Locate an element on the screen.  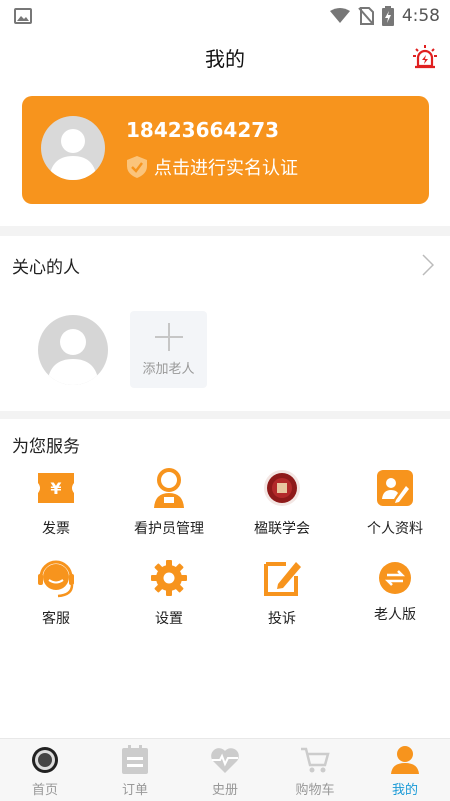
service-complaint: 投诉 is located at coordinates (282, 593).